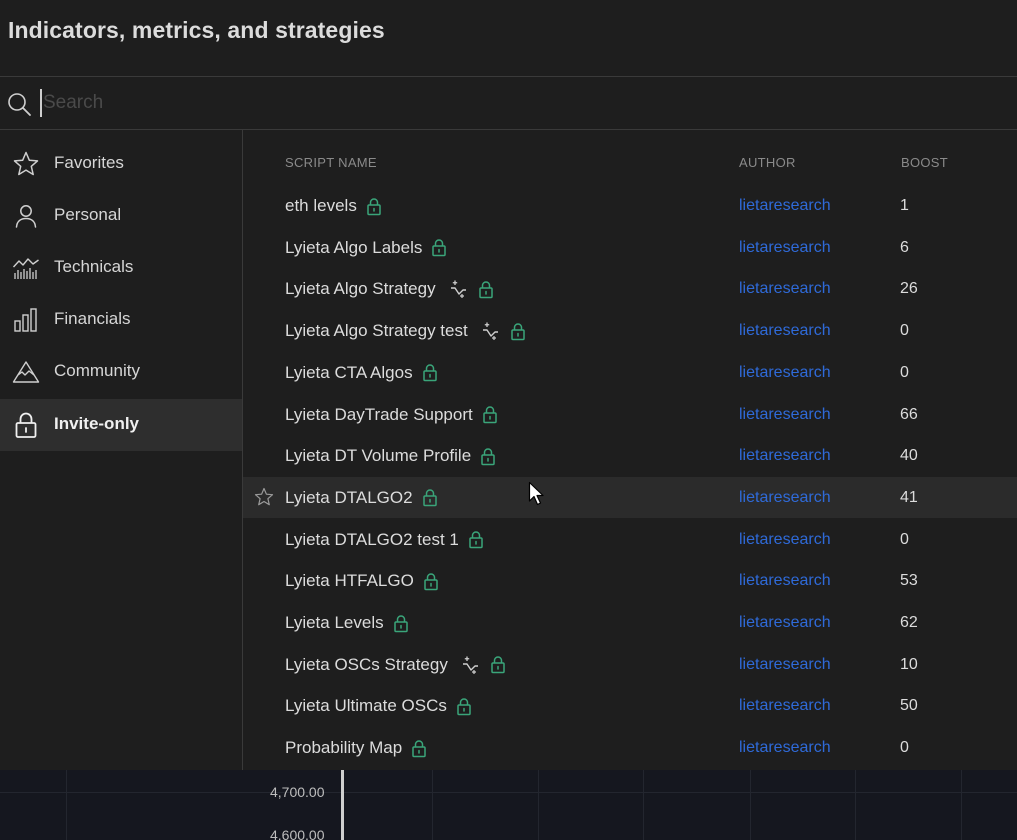  Describe the element at coordinates (909, 581) in the screenshot. I see `boost-count: 53` at that location.